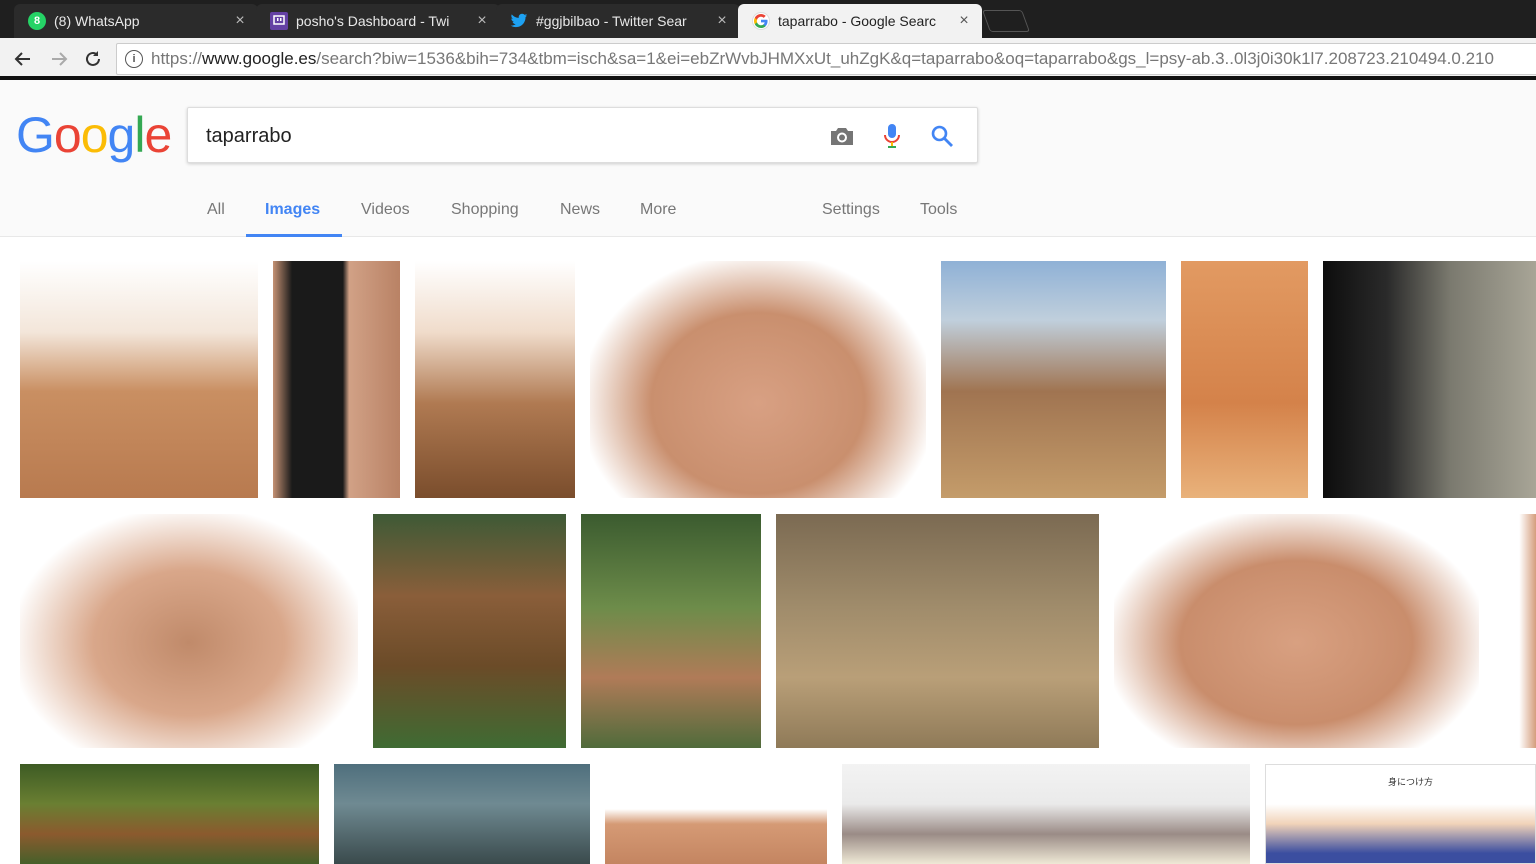 The height and width of the screenshot is (864, 1536). I want to click on tab-whatsapp: 8 (8) WhatsApp ×, so click(136, 21).